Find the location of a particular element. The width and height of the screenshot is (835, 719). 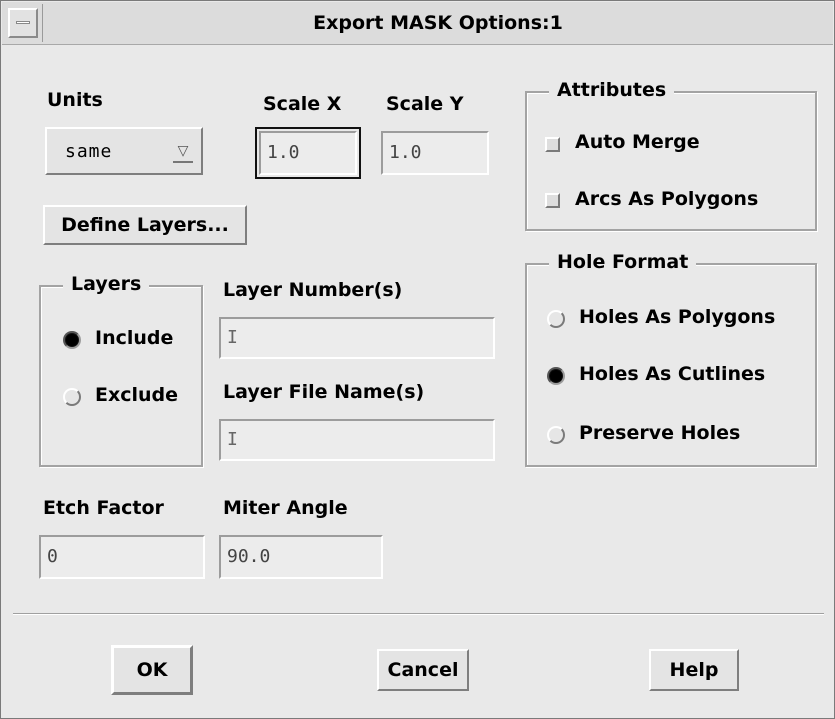

holes-as-polygons-label: Holes As Polygons is located at coordinates (677, 317).